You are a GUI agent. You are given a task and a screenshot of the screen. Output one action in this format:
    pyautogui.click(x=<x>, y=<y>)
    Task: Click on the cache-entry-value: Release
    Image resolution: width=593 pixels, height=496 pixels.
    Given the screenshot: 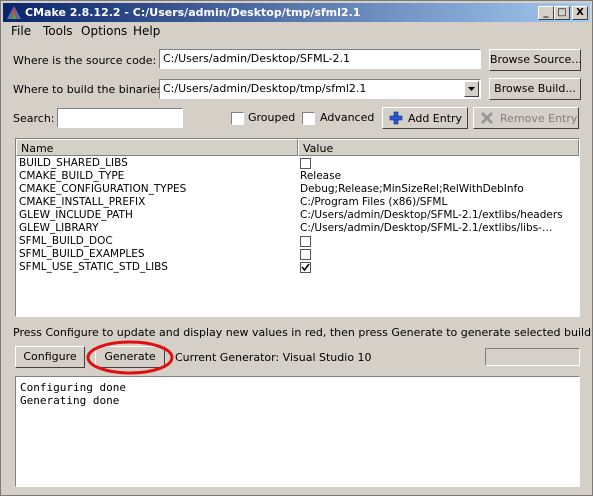 What is the action you would take?
    pyautogui.click(x=321, y=176)
    